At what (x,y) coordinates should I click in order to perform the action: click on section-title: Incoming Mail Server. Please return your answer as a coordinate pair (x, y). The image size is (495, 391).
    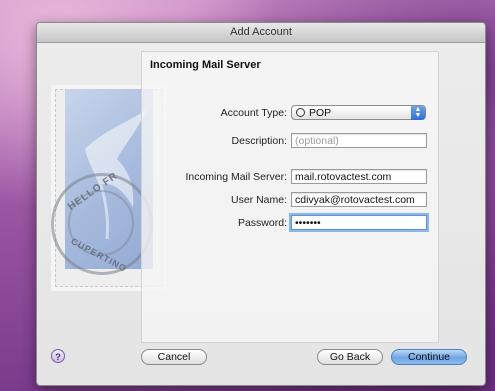
    Looking at the image, I should click on (205, 65).